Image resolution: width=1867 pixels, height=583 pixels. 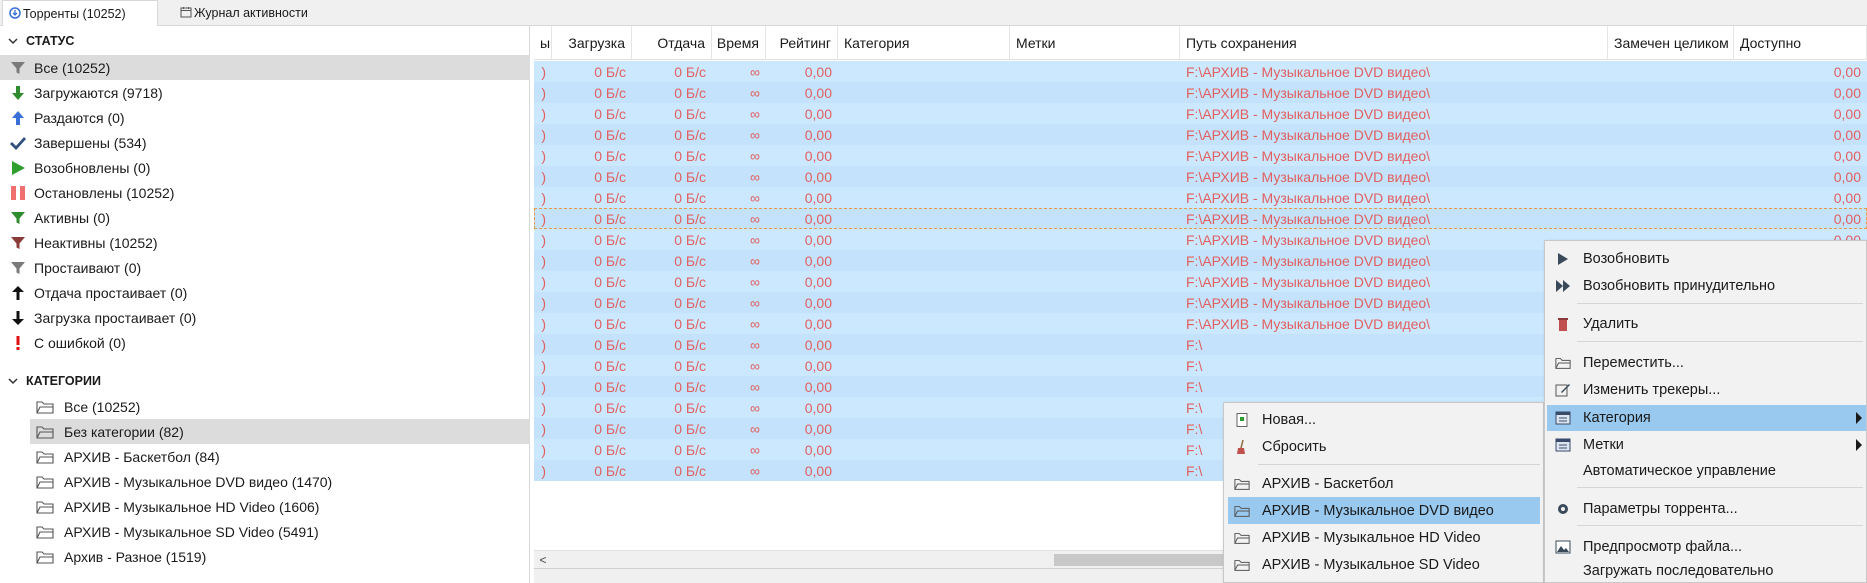 I want to click on category-item-label: Все (10252), so click(x=102, y=406).